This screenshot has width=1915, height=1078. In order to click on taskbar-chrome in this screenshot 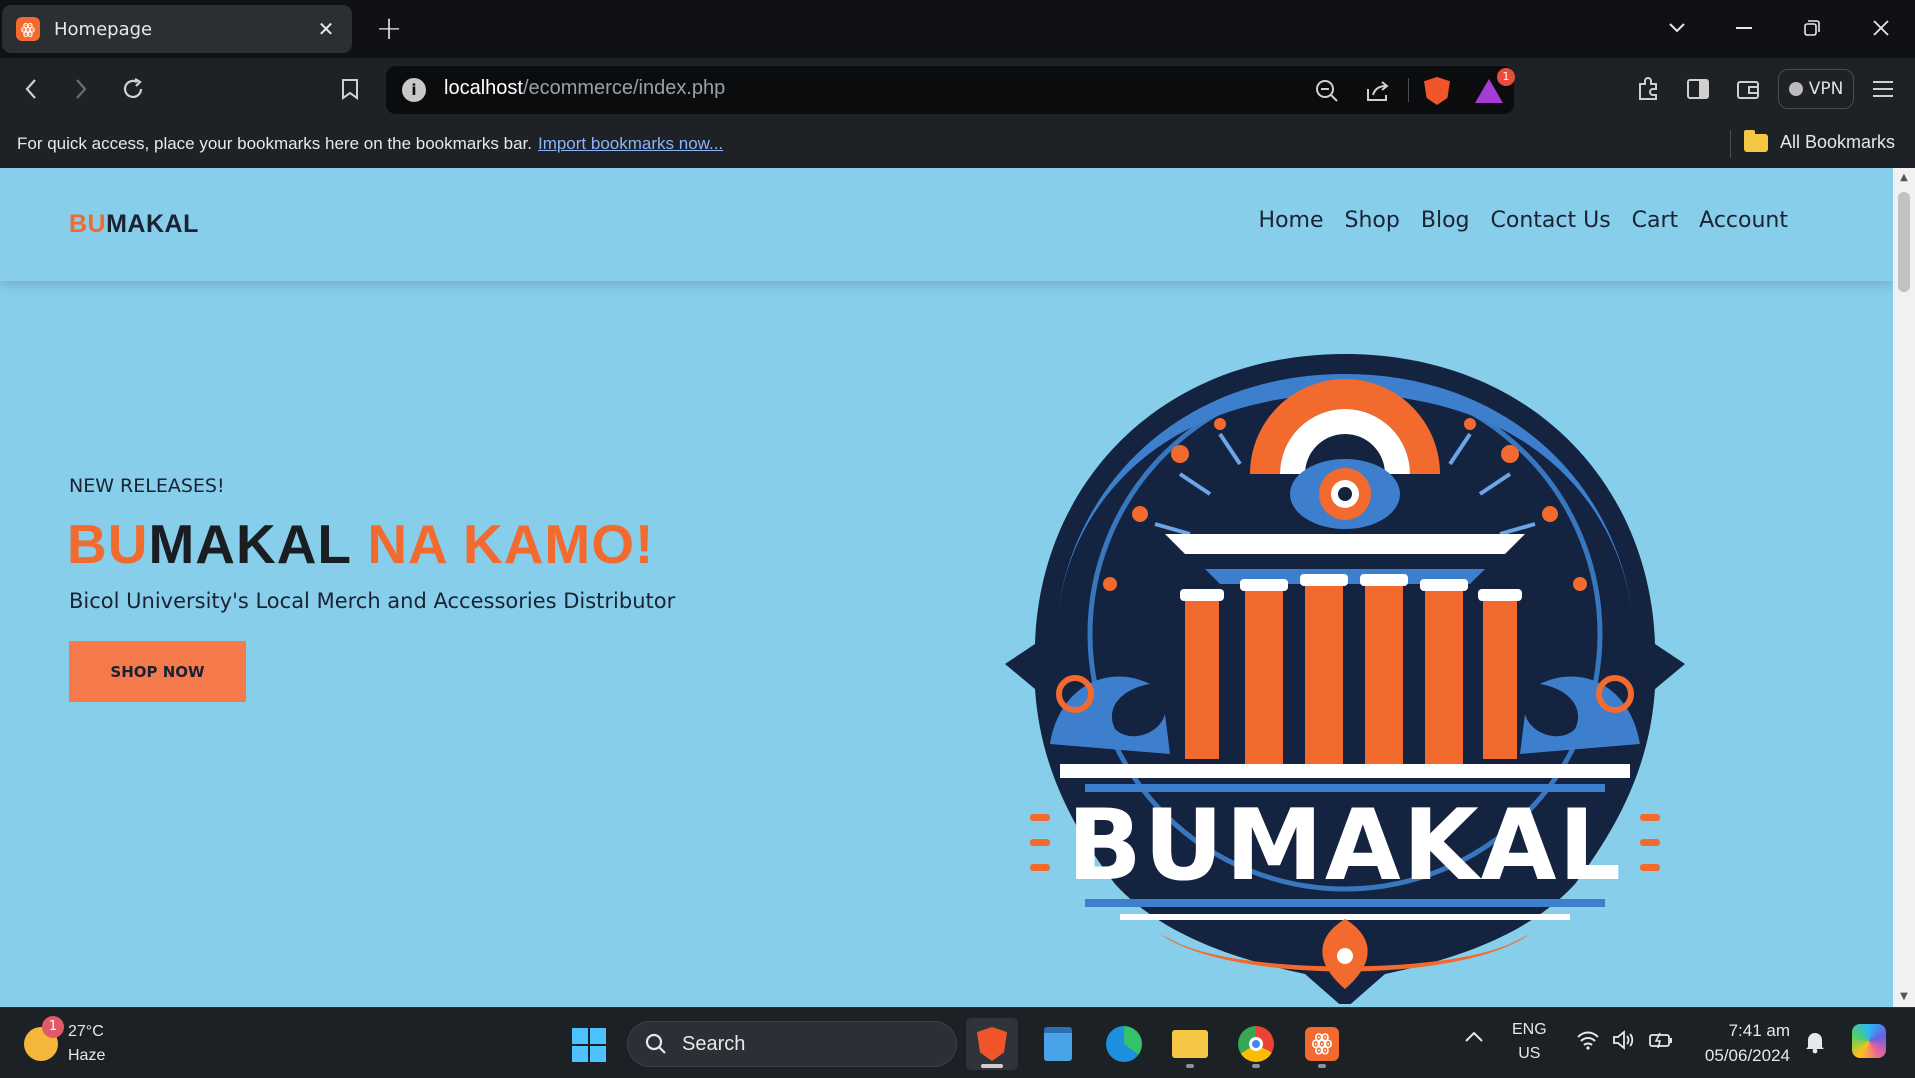, I will do `click(1256, 1044)`.